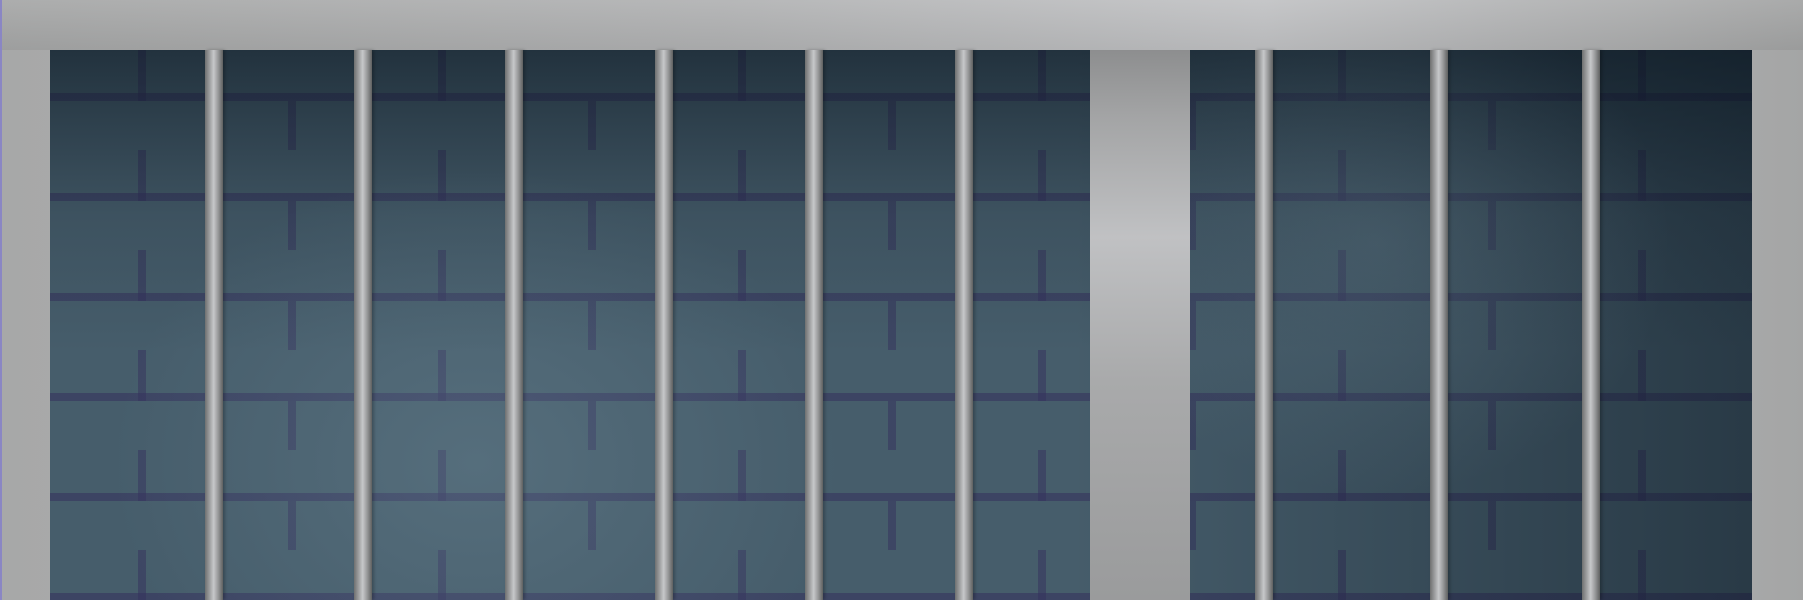 Image resolution: width=1803 pixels, height=600 pixels. I want to click on frame-top-shade, so click(902, 25).